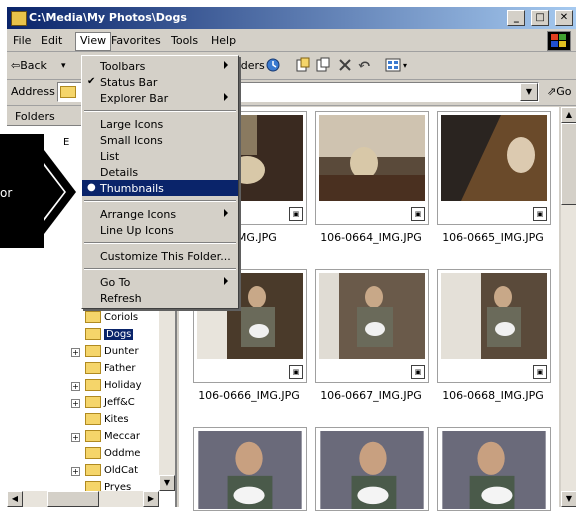 This screenshot has height=511, width=576. Describe the element at coordinates (160, 98) in the screenshot. I see `menu-item-explorer-bar: Explorer Bar` at that location.